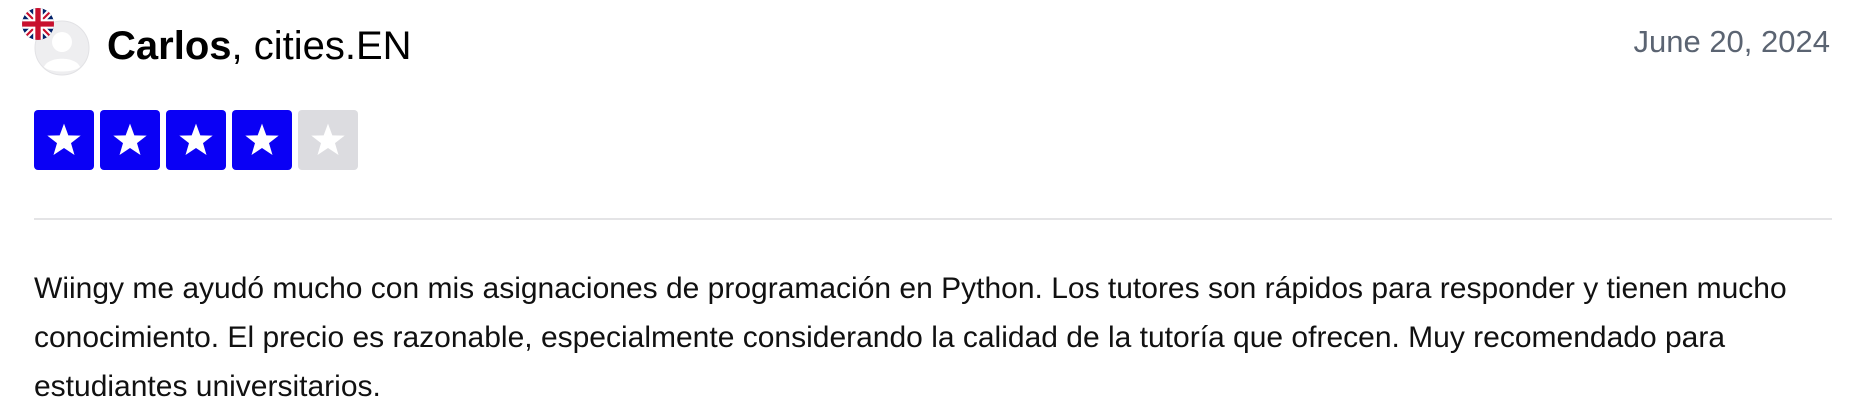 The image size is (1852, 414). Describe the element at coordinates (169, 46) in the screenshot. I see `reviewer-name: Carlos` at that location.